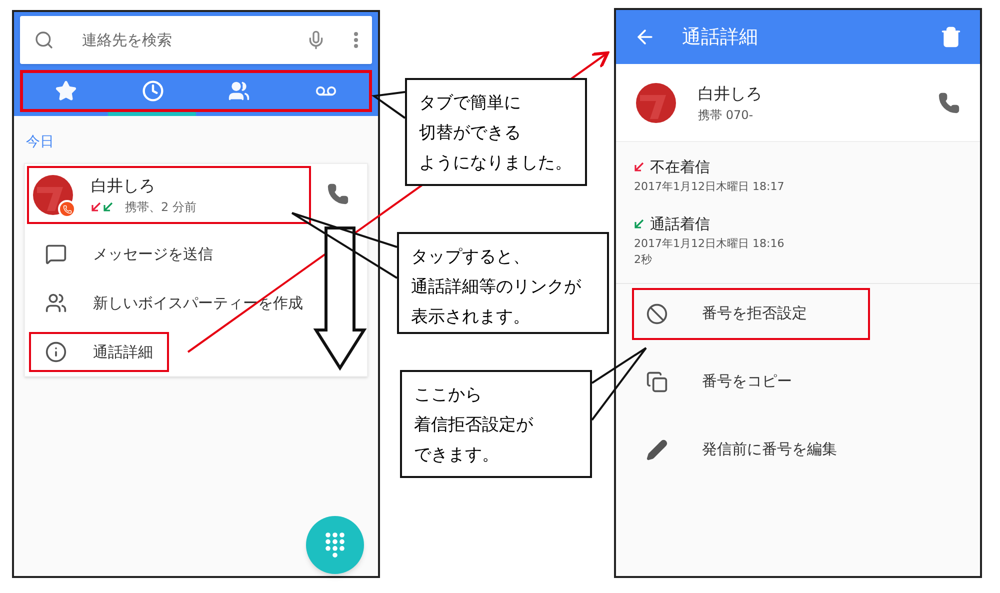 Image resolution: width=1000 pixels, height=593 pixels. What do you see at coordinates (448, 395) in the screenshot?
I see `callout-text: ここから` at bounding box center [448, 395].